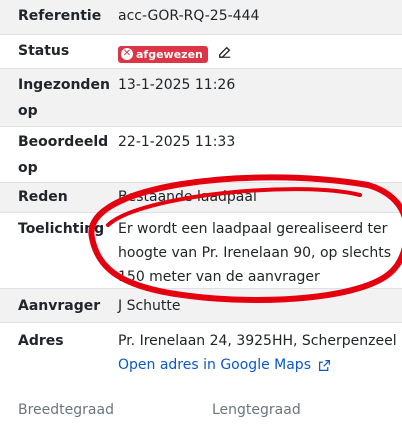 The width and height of the screenshot is (402, 426). Describe the element at coordinates (177, 85) in the screenshot. I see `ingezonden-value: 13-1-2025 11:26` at that location.